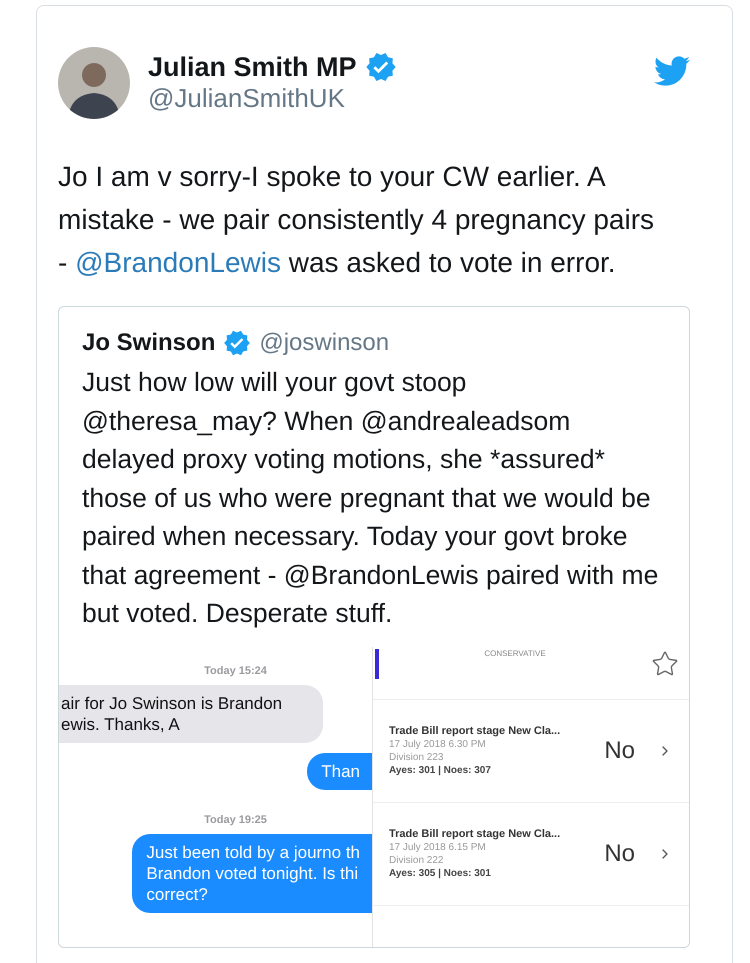  Describe the element at coordinates (247, 98) in the screenshot. I see `author-handle: @JulianSmithUK` at that location.